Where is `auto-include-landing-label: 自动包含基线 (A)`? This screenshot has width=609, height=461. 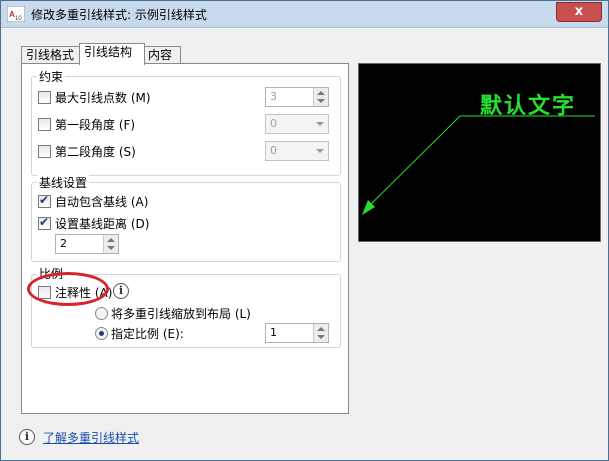 auto-include-landing-label: 自动包含基线 (A) is located at coordinates (102, 202).